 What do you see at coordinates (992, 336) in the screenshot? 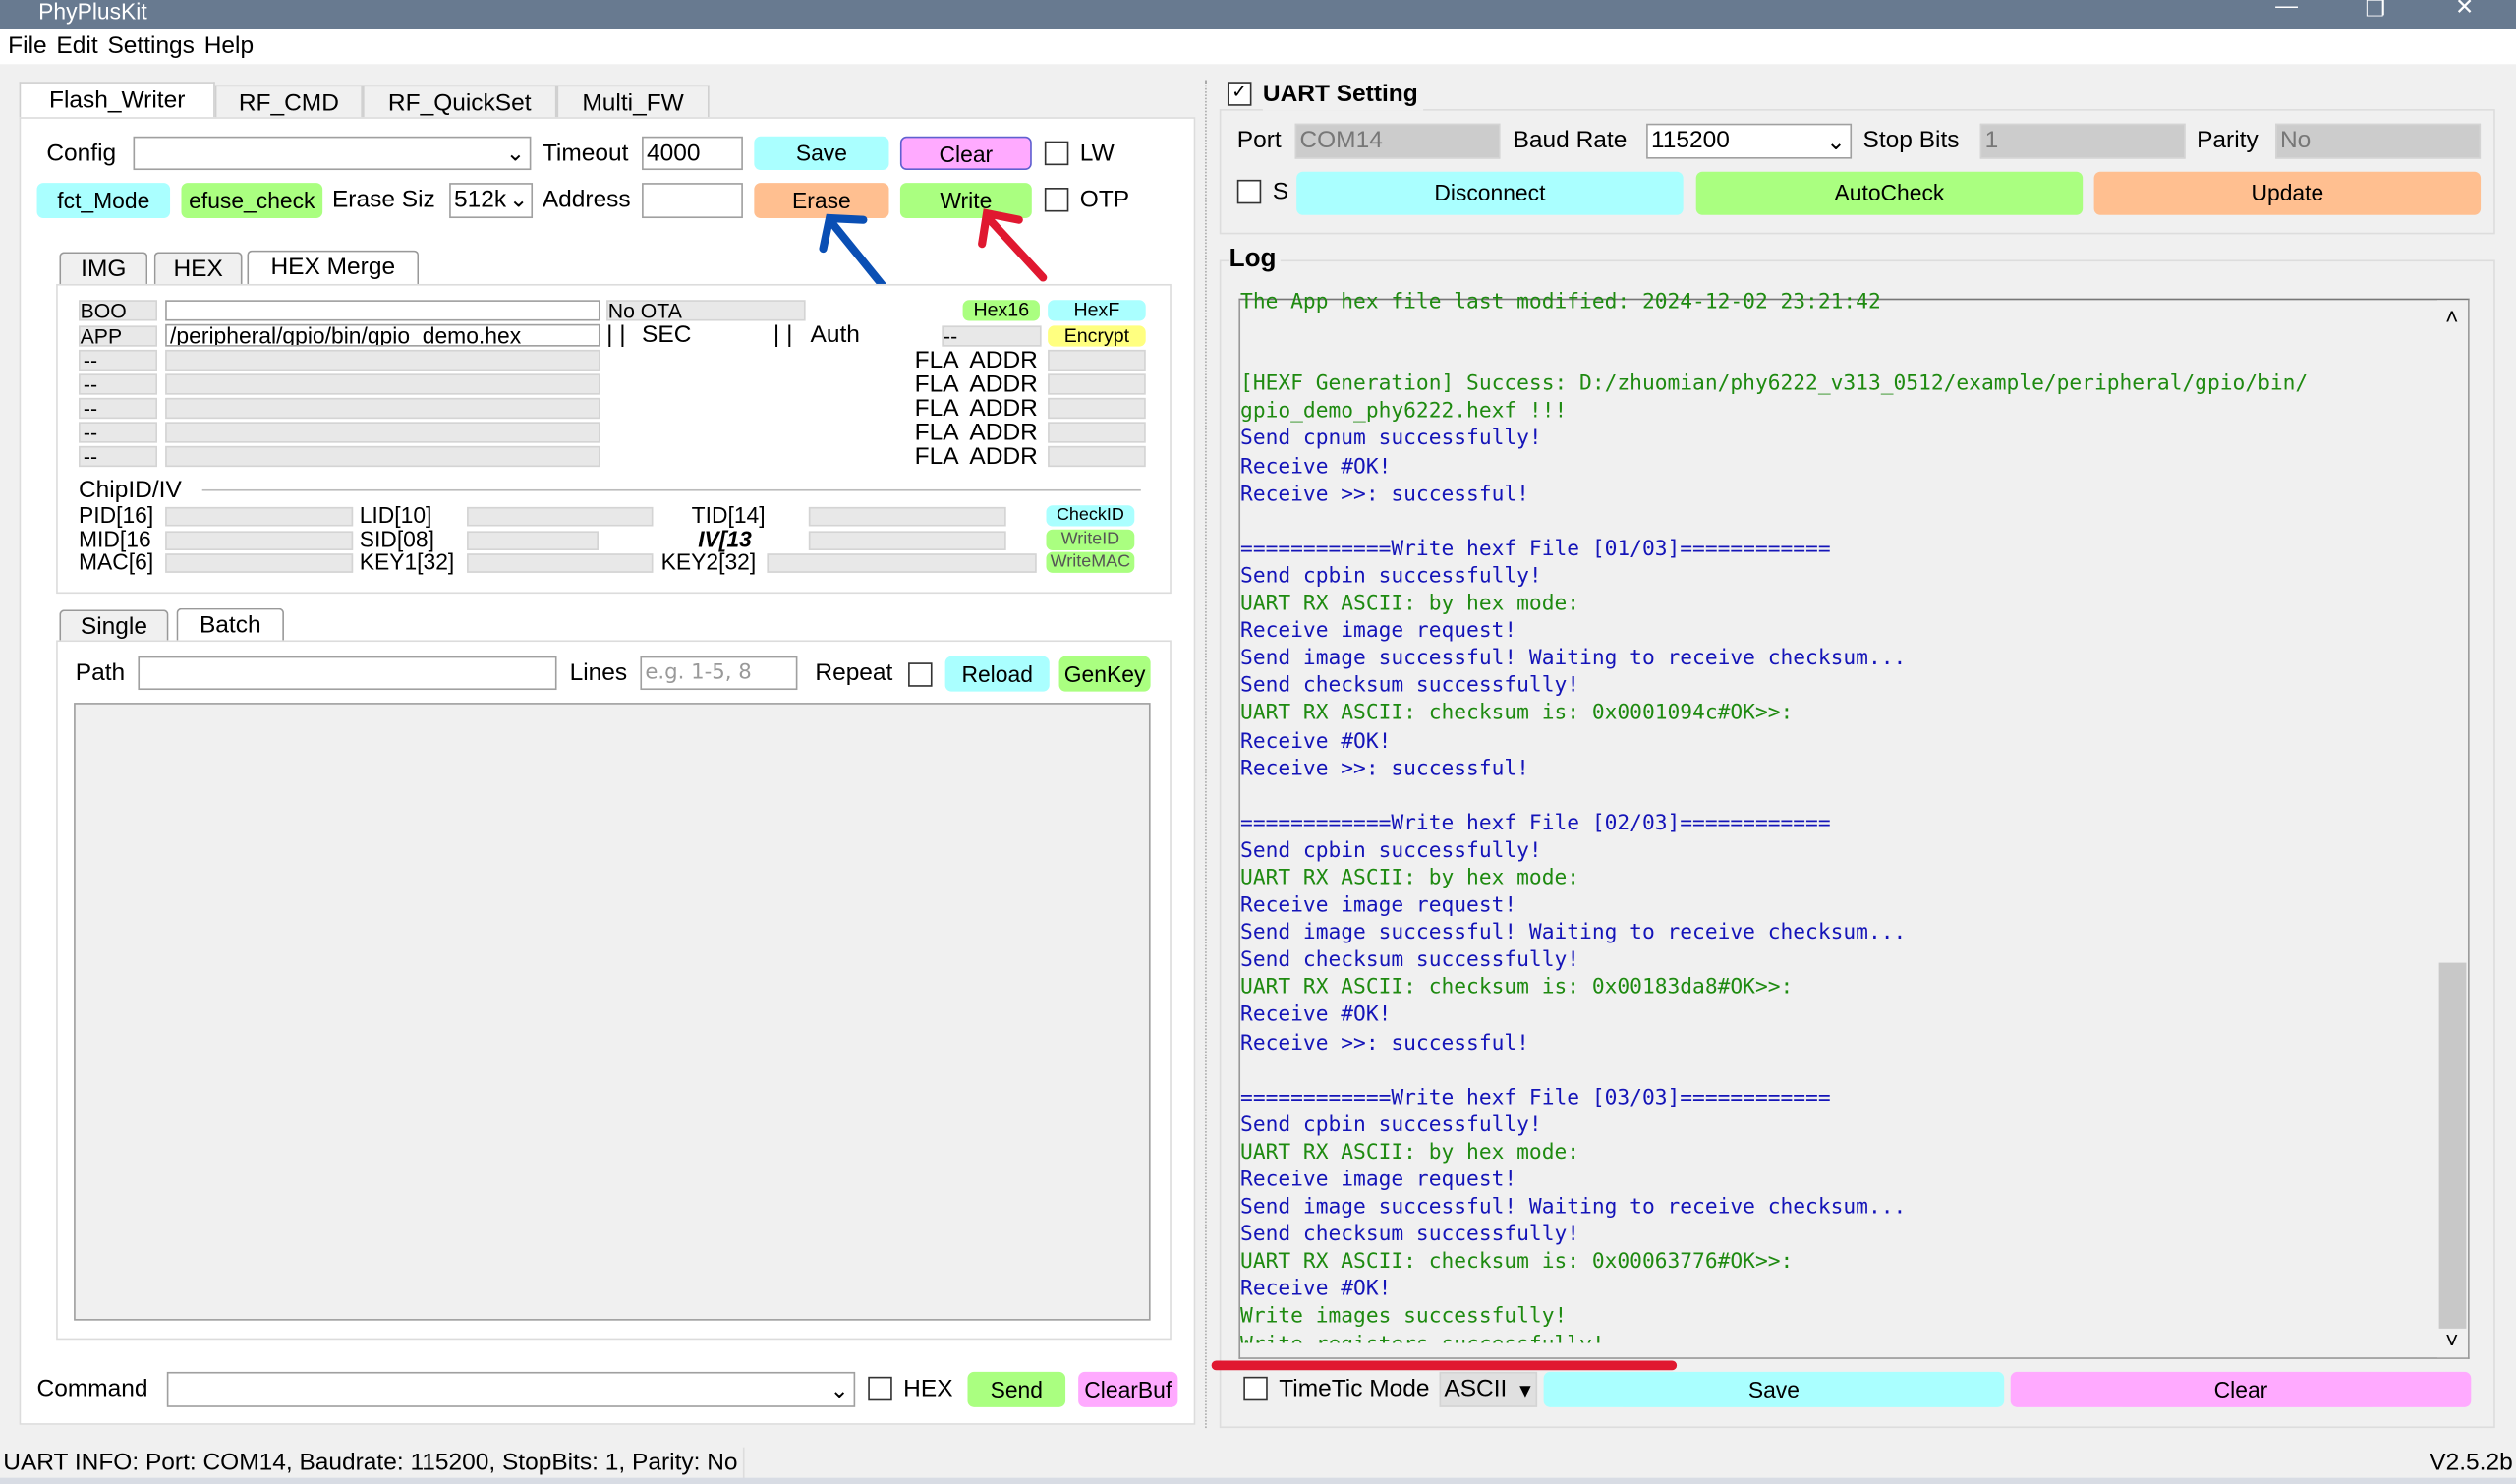
I see `encrypt-select: --` at bounding box center [992, 336].